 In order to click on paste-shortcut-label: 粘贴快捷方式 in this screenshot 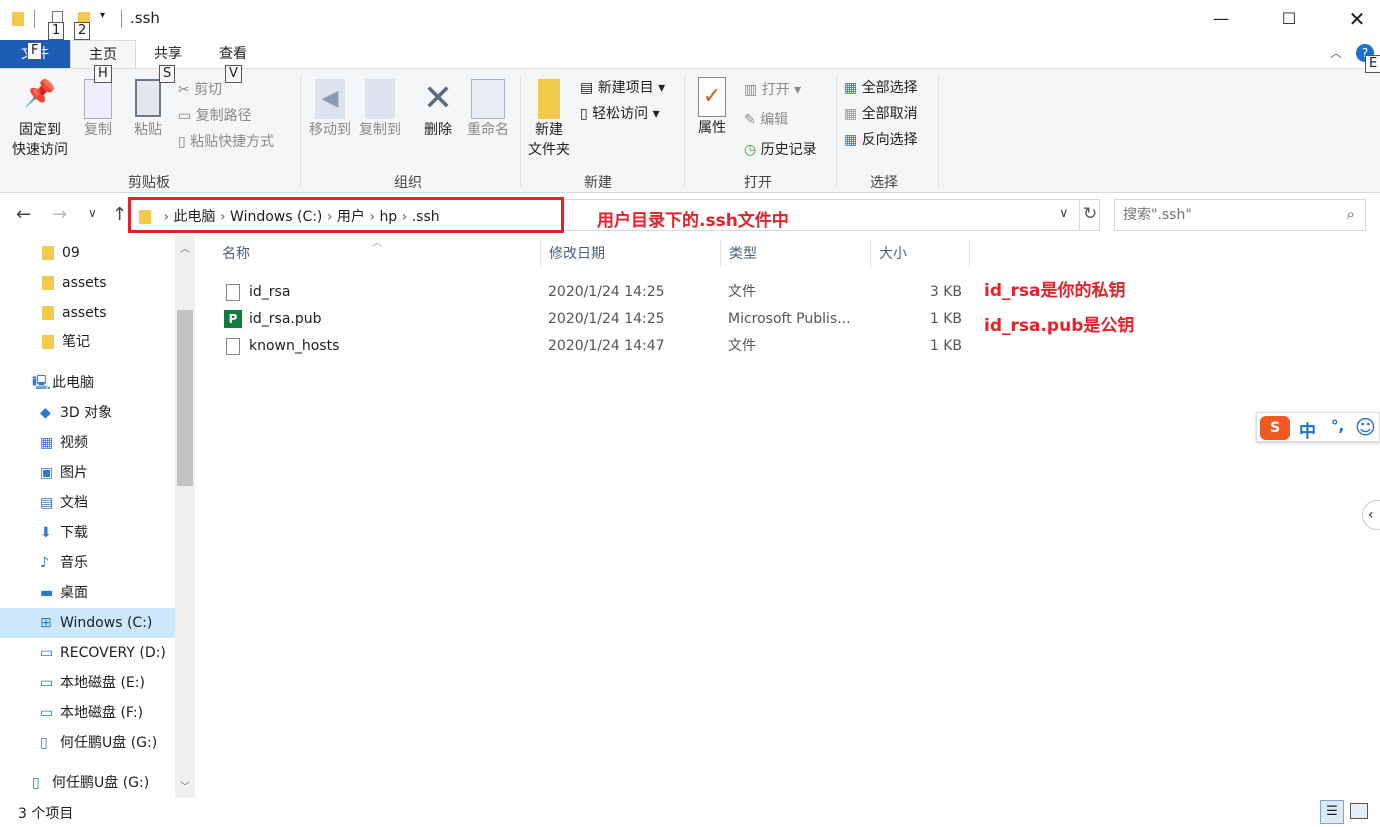, I will do `click(232, 142)`.